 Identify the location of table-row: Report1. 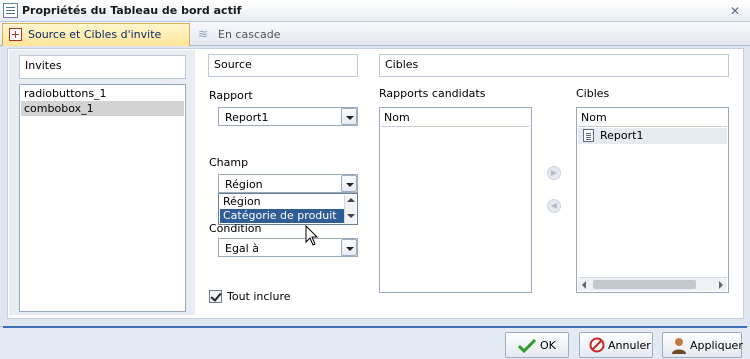
(652, 136).